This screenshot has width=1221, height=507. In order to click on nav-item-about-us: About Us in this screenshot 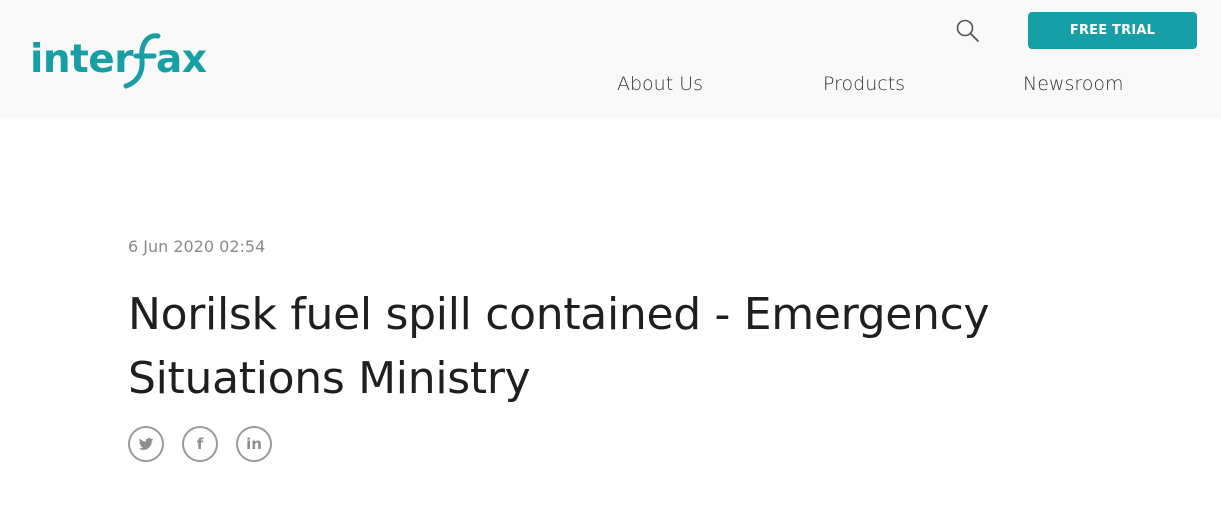, I will do `click(660, 84)`.